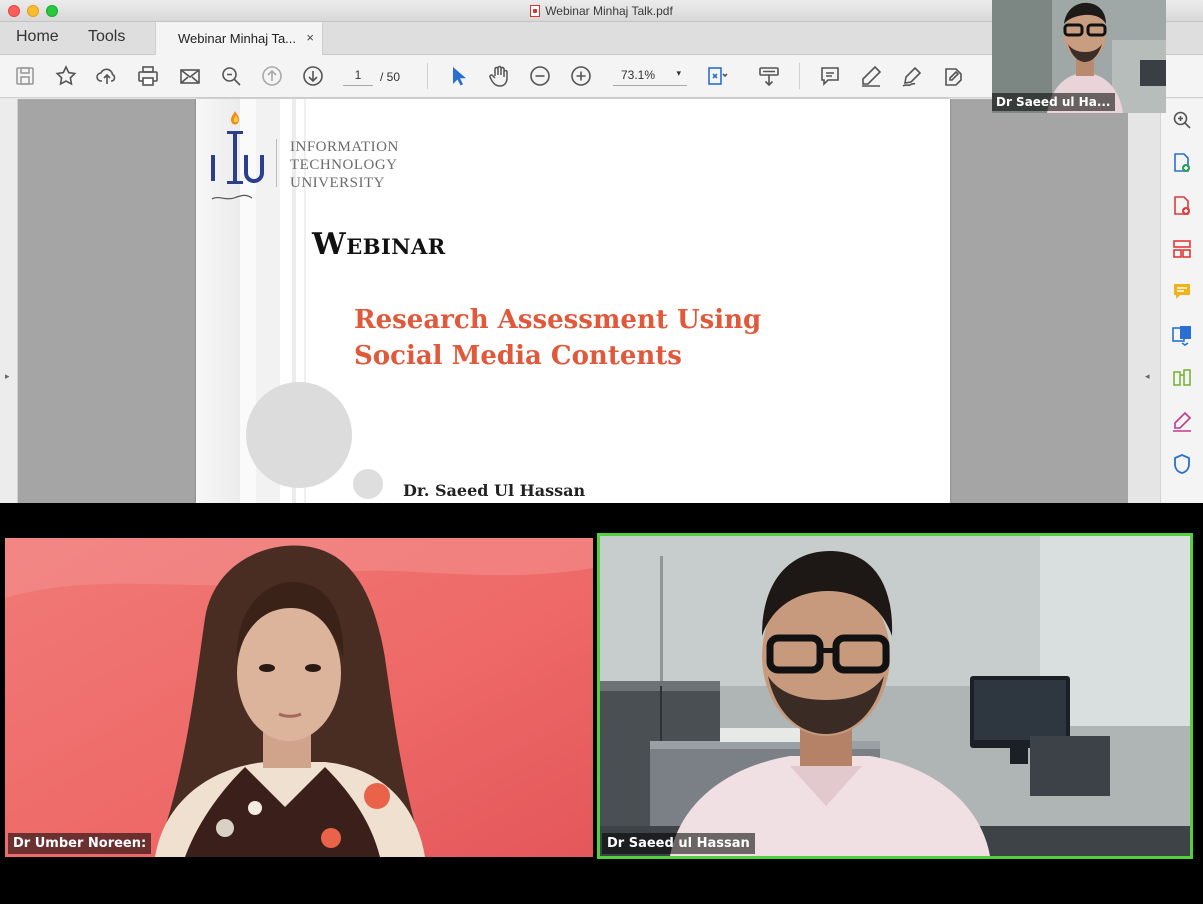 The image size is (1203, 904). I want to click on logo-line: TECHNOLOGY, so click(344, 165).